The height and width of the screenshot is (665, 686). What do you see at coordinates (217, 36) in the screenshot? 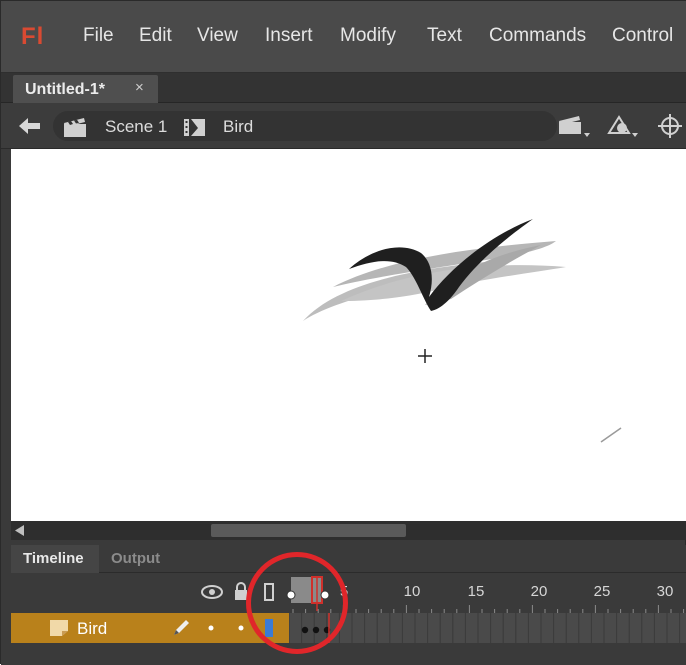
I see `menu-view: View` at bounding box center [217, 36].